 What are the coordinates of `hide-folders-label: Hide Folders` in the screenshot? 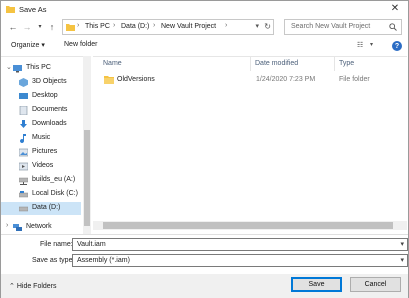 It's located at (36, 286).